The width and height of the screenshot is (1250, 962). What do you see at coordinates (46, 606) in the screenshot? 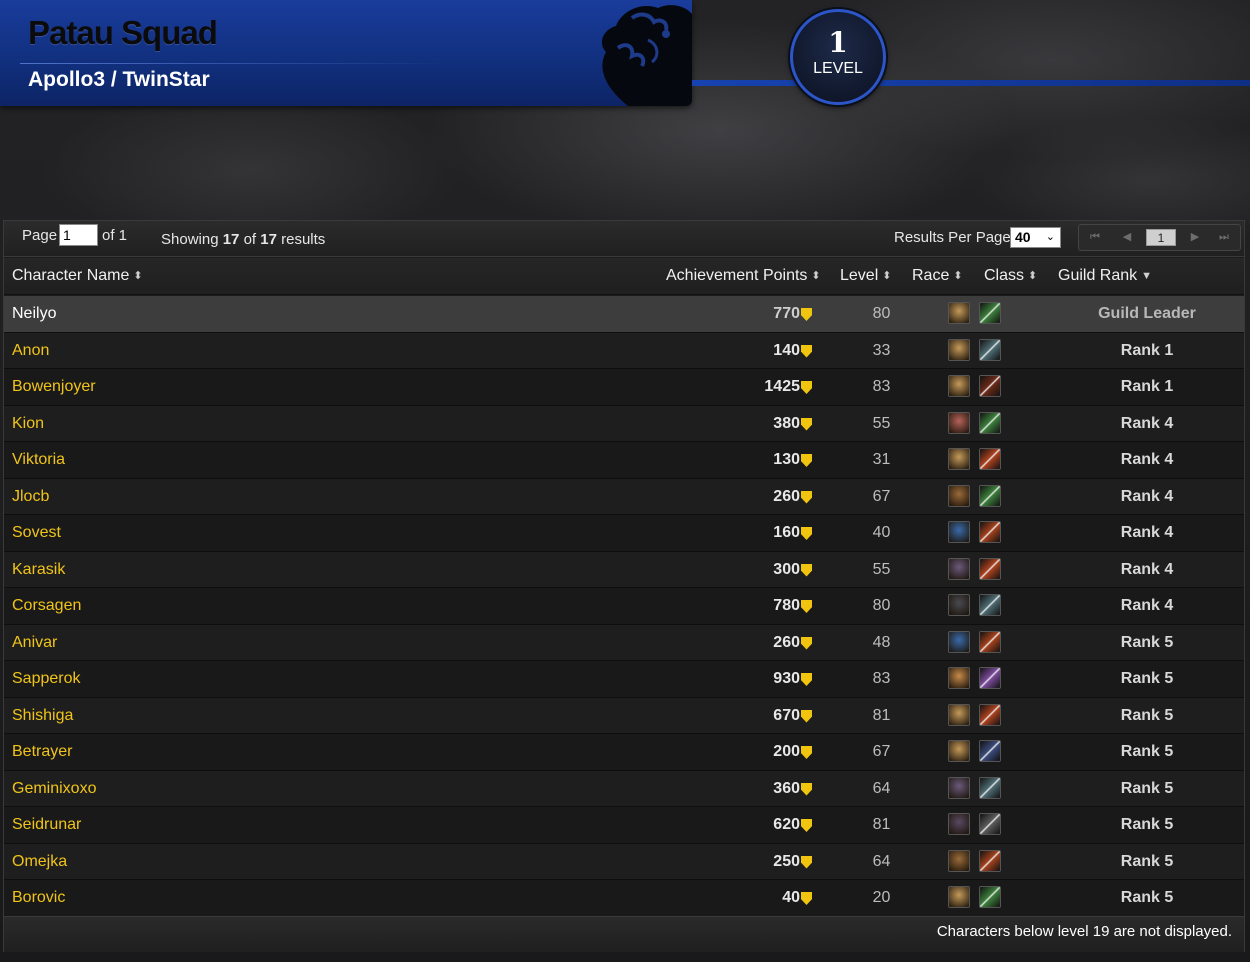
I see `character-name-link: Corsagen` at bounding box center [46, 606].